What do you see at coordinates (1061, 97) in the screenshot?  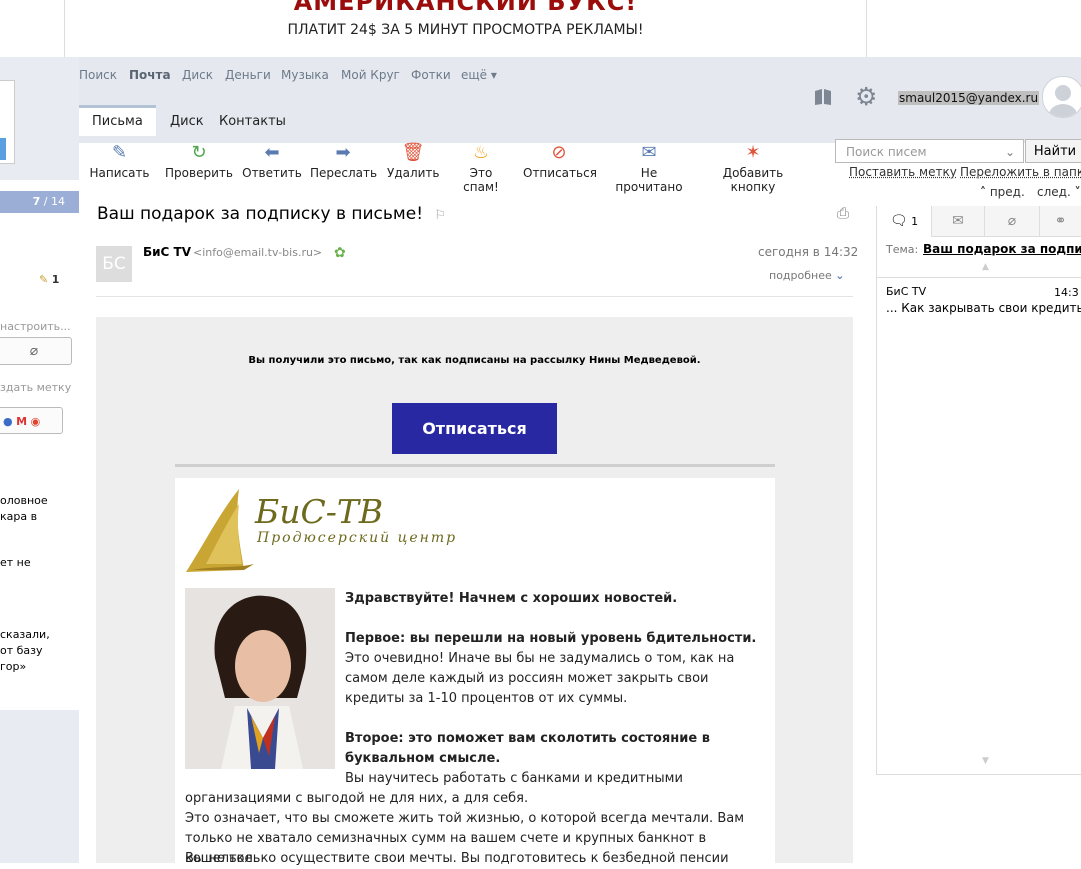 I see `user-avatar` at bounding box center [1061, 97].